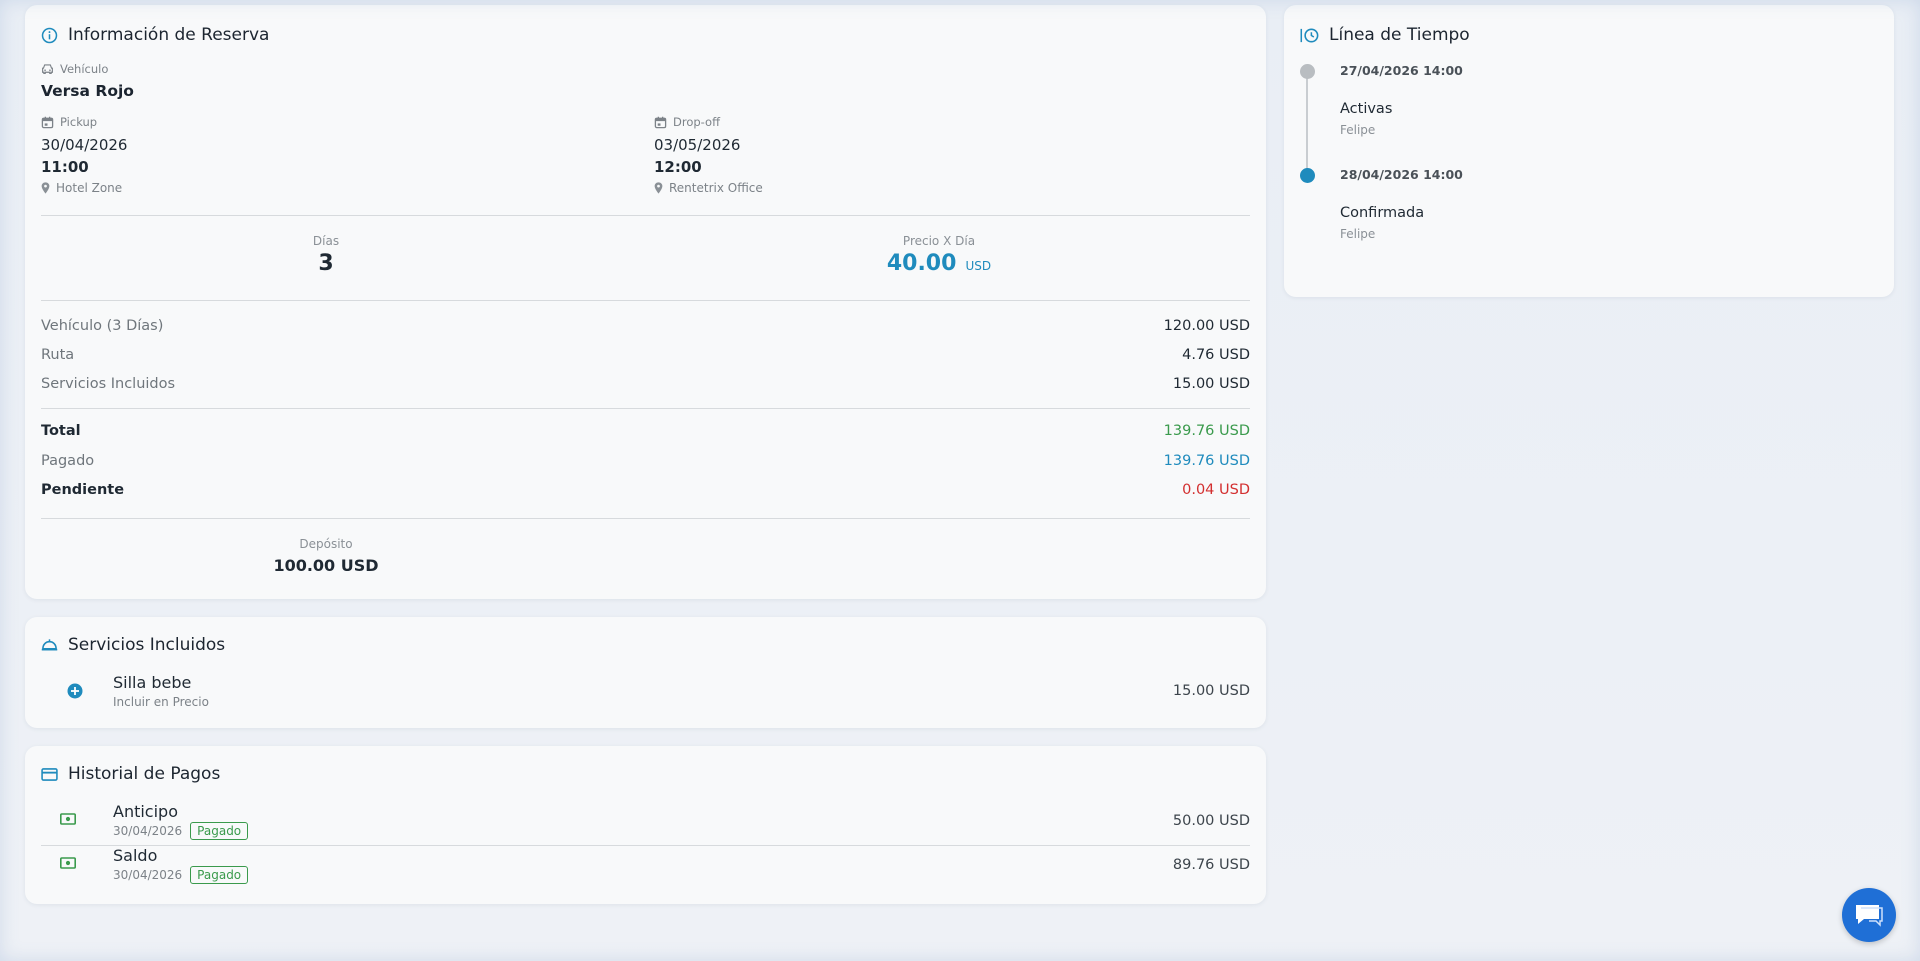 The image size is (1920, 961). I want to click on services-card-header: Servicios Incluidos, so click(133, 645).